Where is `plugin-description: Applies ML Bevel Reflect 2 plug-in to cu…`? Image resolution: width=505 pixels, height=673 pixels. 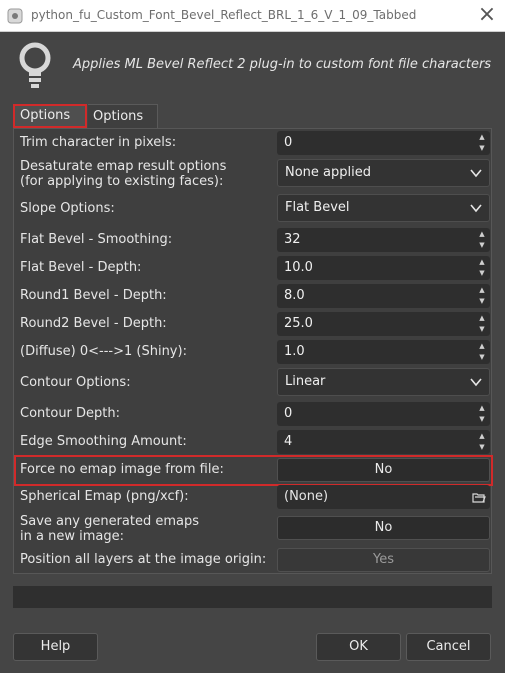 plugin-description: Applies ML Bevel Reflect 2 plug-in to cu… is located at coordinates (282, 64).